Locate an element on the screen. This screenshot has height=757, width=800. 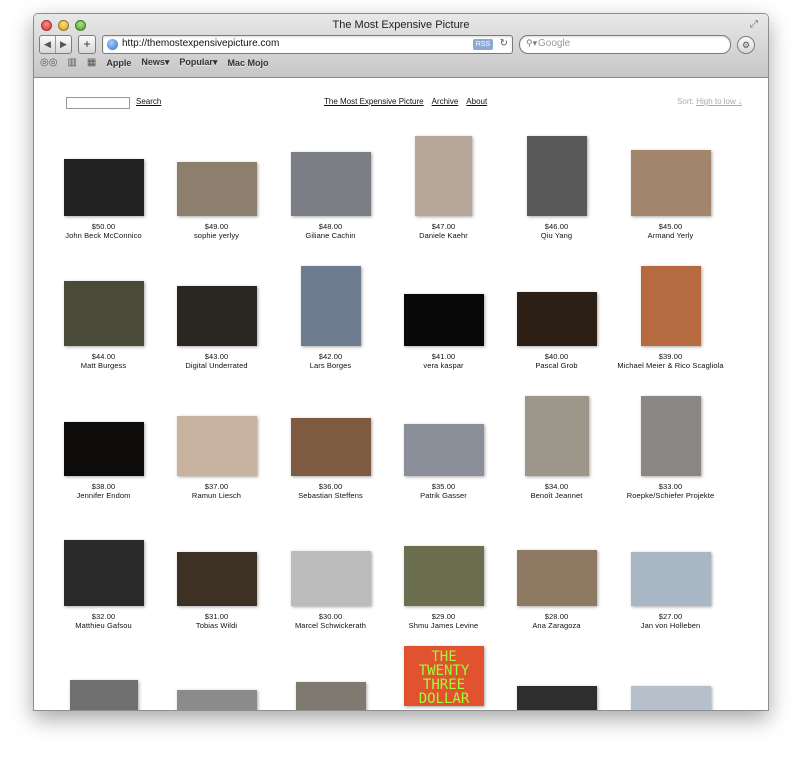
picture-author: Lars Borges is located at coordinates (330, 365).